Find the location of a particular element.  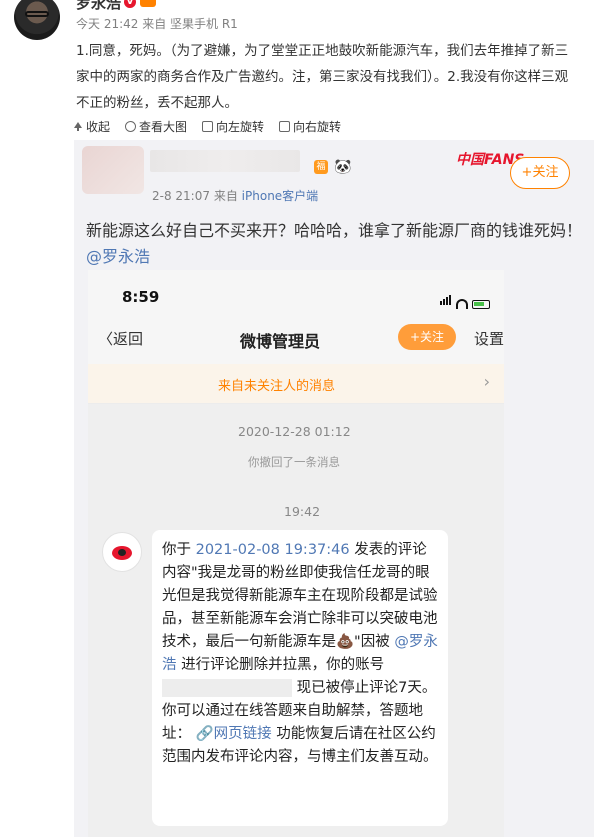

rotate-left-icon is located at coordinates (208, 126).